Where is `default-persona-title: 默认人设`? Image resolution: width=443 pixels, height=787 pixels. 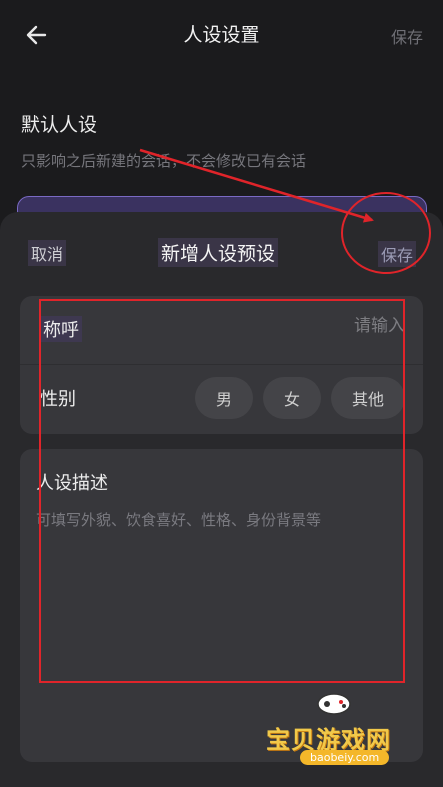
default-persona-title: 默认人设 is located at coordinates (59, 125).